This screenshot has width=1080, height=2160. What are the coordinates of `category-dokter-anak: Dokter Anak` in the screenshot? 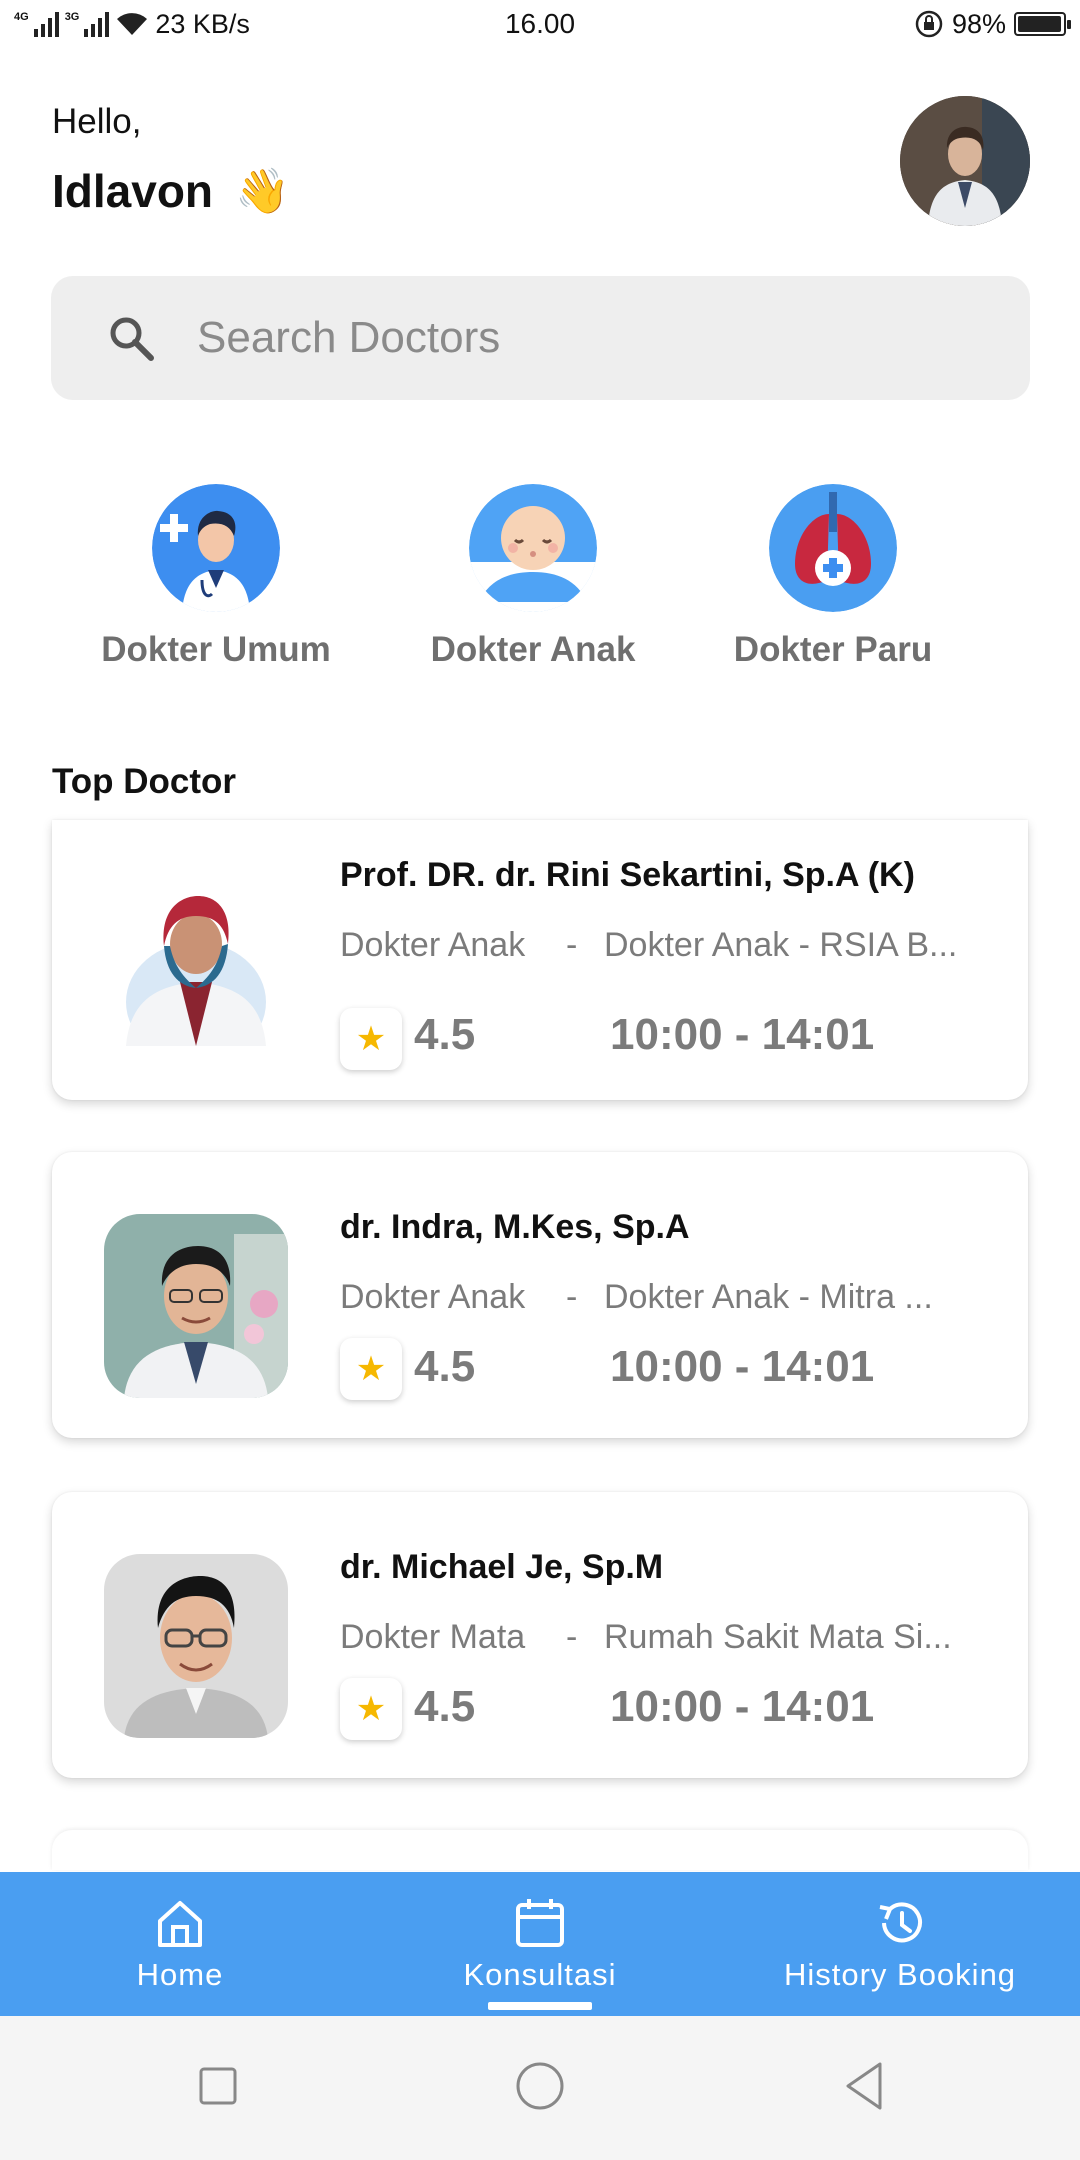 It's located at (533, 577).